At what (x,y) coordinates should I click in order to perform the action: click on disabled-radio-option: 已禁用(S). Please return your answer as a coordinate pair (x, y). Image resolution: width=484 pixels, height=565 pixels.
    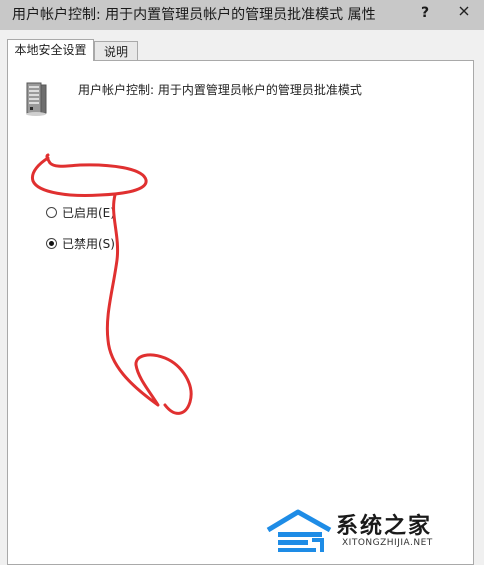
    Looking at the image, I should click on (80, 243).